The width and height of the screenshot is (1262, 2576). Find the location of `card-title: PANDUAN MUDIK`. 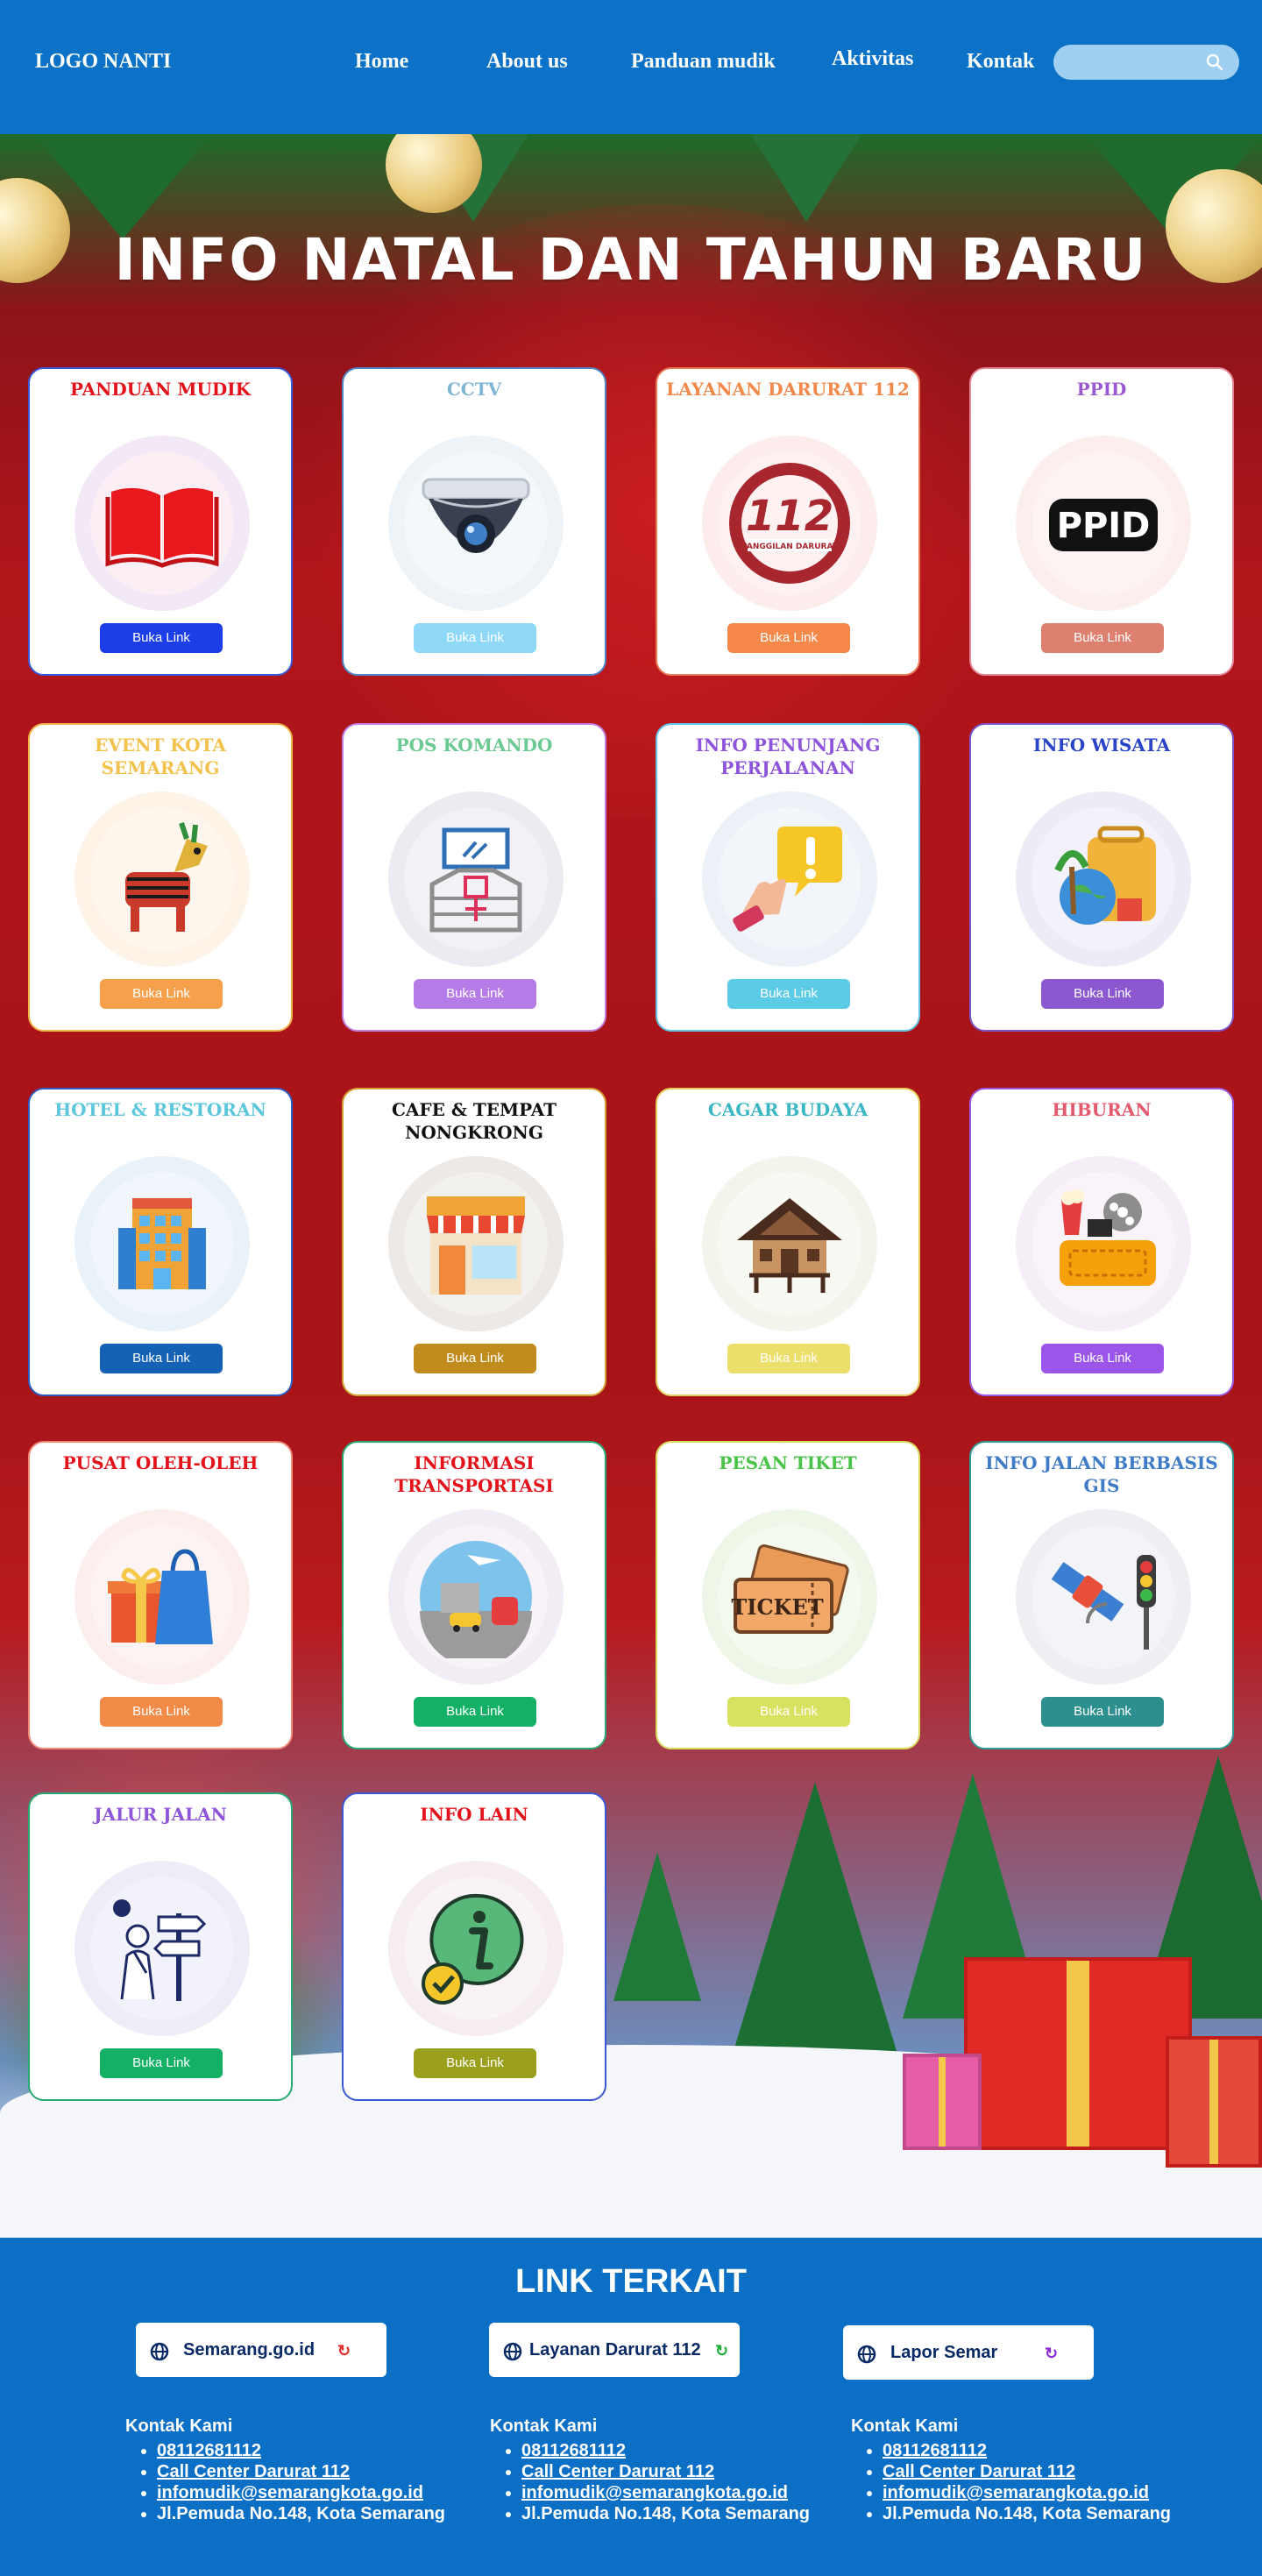

card-title: PANDUAN MUDIK is located at coordinates (160, 389).